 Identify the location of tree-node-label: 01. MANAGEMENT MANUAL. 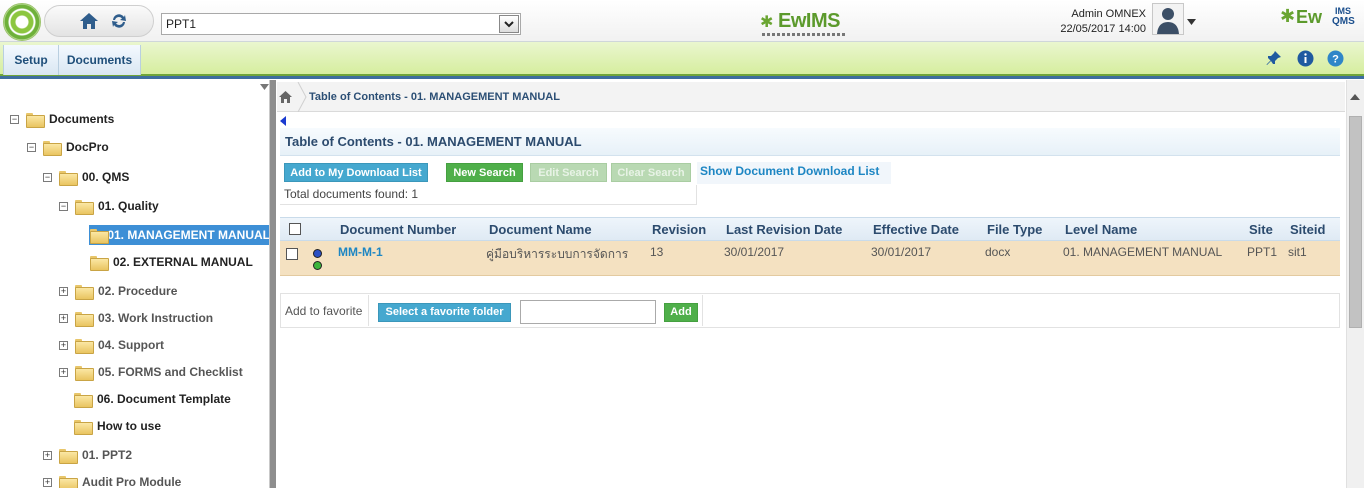
(188, 235).